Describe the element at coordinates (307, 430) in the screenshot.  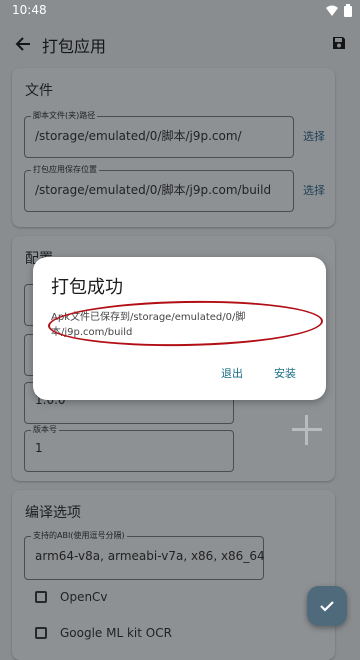
I see `add-icon-button` at that location.